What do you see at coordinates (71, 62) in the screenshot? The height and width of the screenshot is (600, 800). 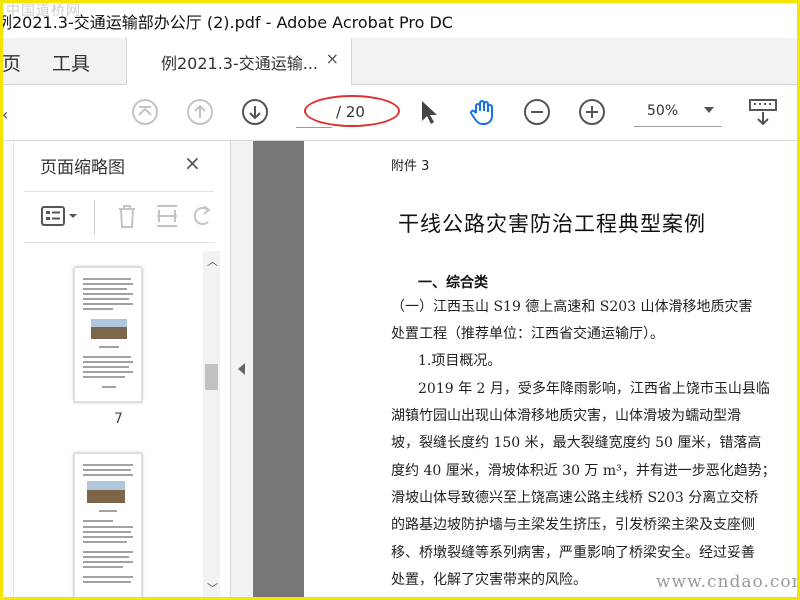 I see `menu-tools: 工具` at bounding box center [71, 62].